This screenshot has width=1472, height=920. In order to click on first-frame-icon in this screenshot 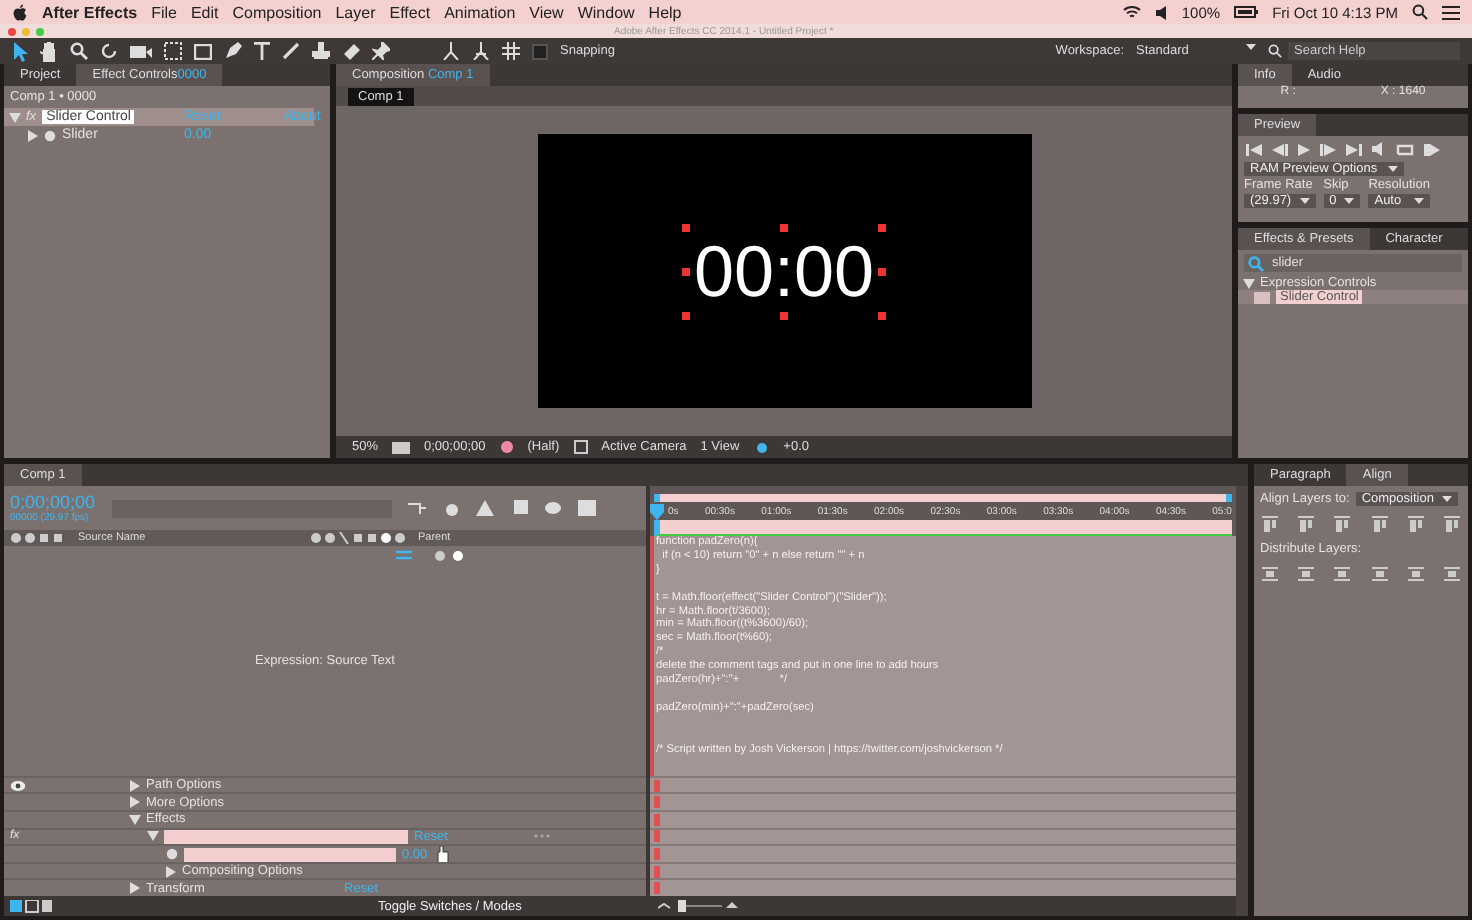, I will do `click(1254, 149)`.